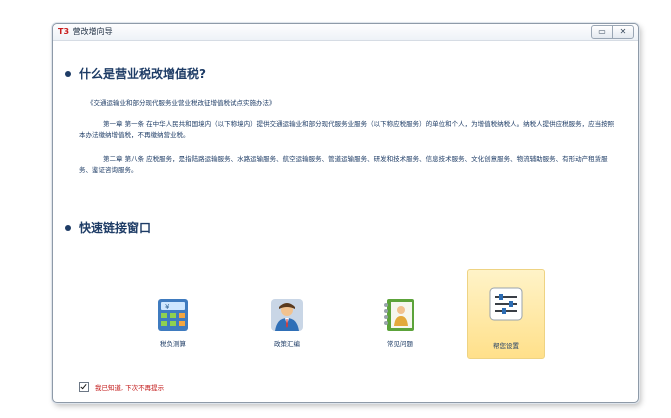 This screenshot has height=418, width=671. Describe the element at coordinates (399, 315) in the screenshot. I see `notebook-person-icon` at that location.